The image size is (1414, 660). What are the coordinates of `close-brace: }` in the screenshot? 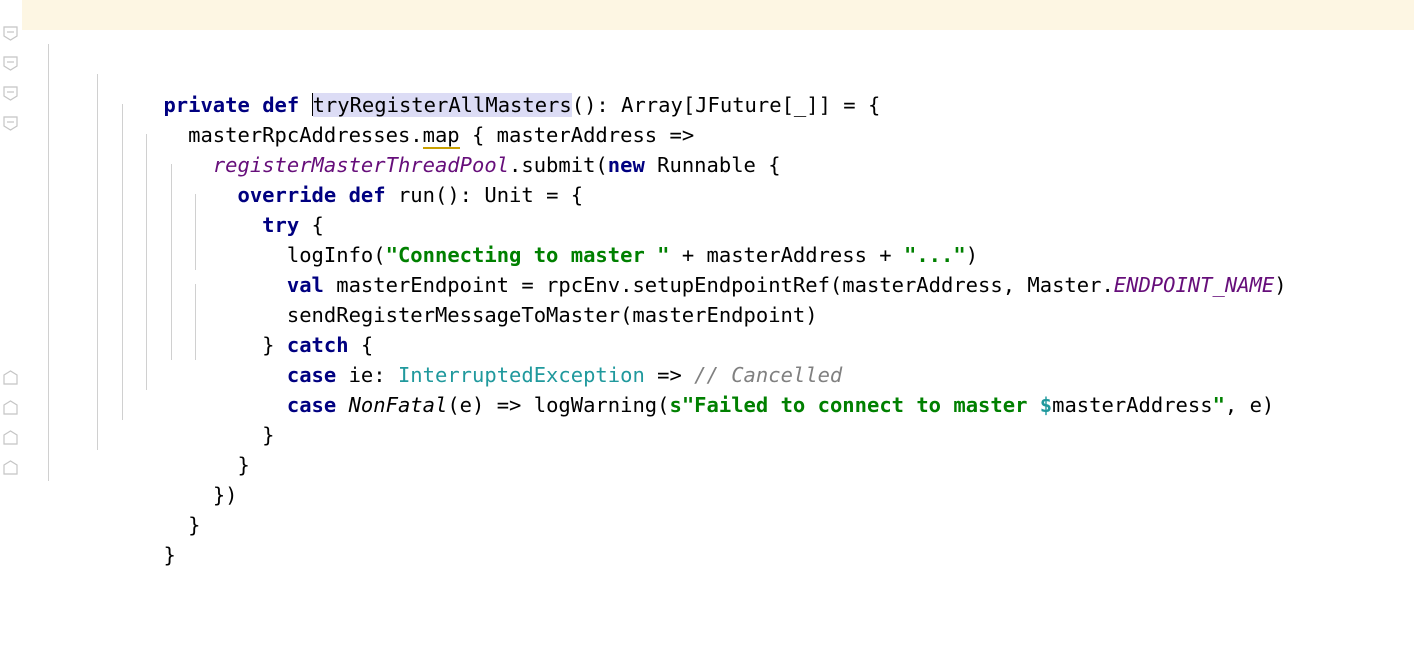 It's located at (169, 555).